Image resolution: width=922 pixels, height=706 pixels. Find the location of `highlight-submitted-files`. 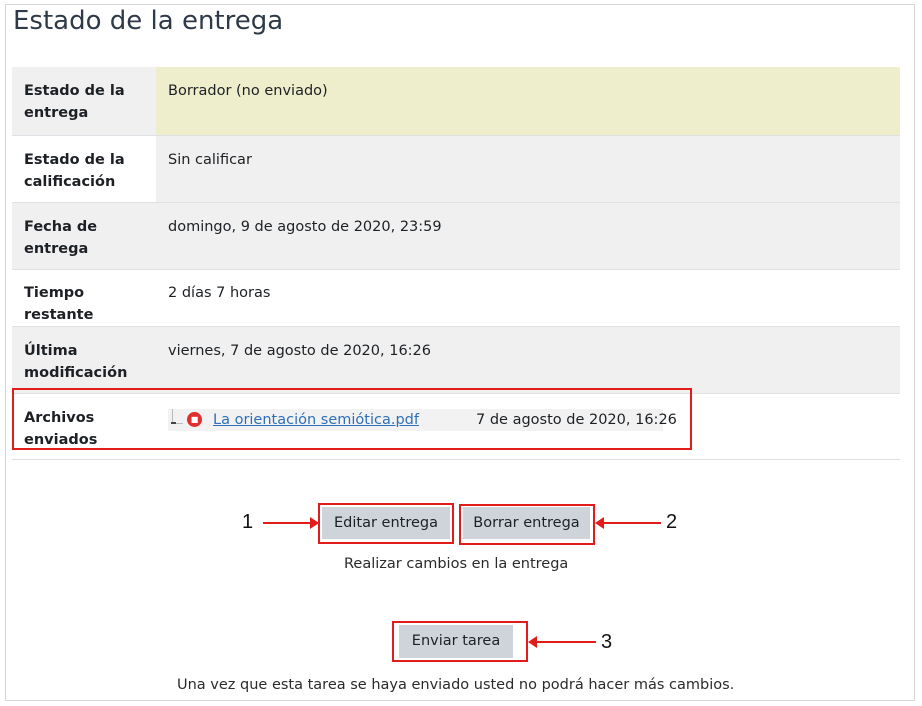

highlight-submitted-files is located at coordinates (352, 419).